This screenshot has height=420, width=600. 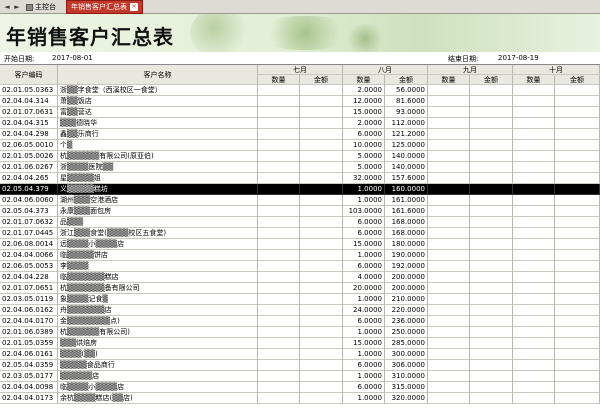 What do you see at coordinates (364, 123) in the screenshot?
I see `cell-aug-qty: 2.0000` at bounding box center [364, 123].